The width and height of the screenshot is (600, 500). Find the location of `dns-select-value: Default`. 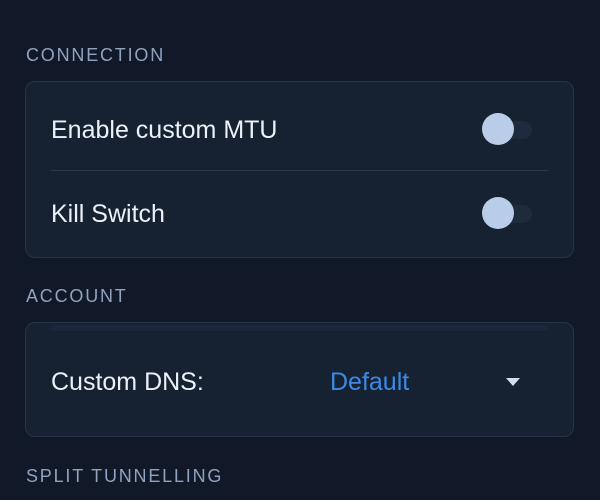

dns-select-value: Default is located at coordinates (369, 382).